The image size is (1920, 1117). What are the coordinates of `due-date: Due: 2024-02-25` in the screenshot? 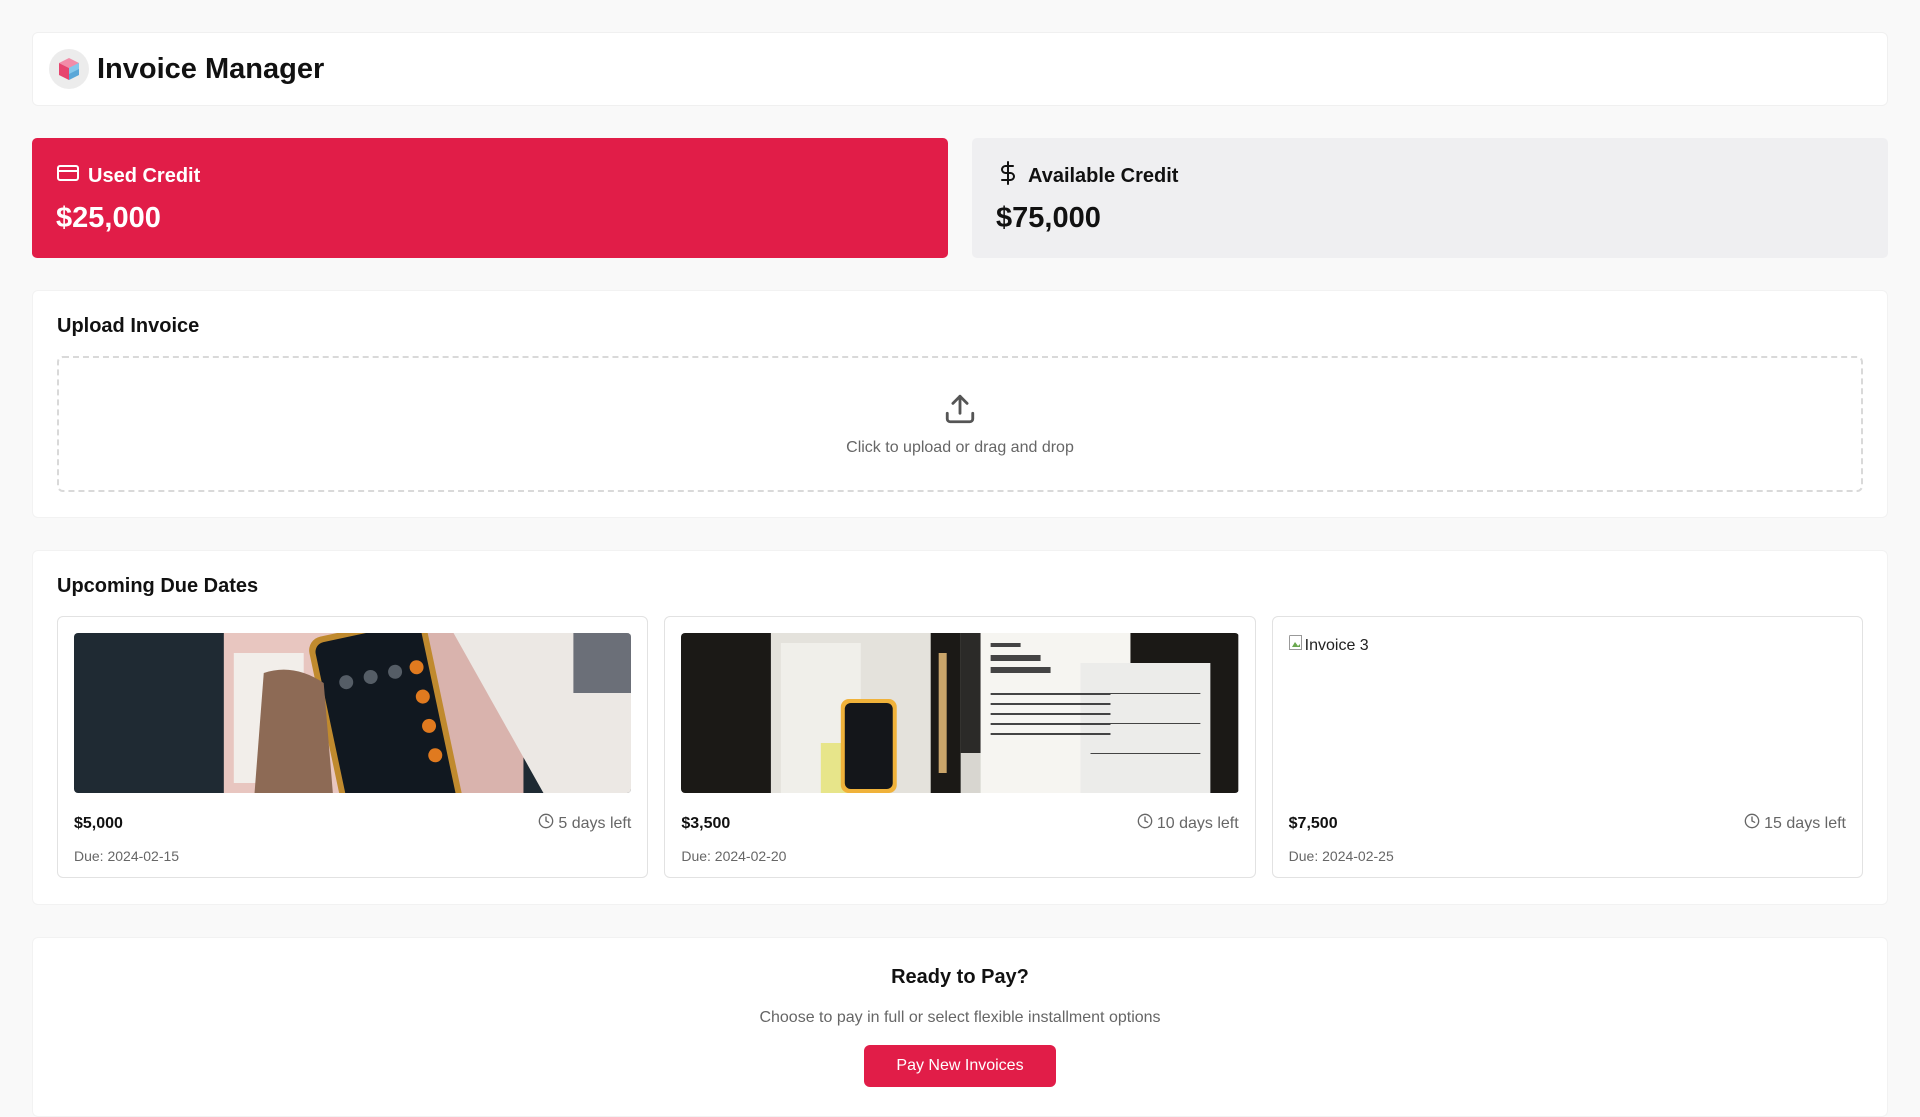 It's located at (1341, 856).